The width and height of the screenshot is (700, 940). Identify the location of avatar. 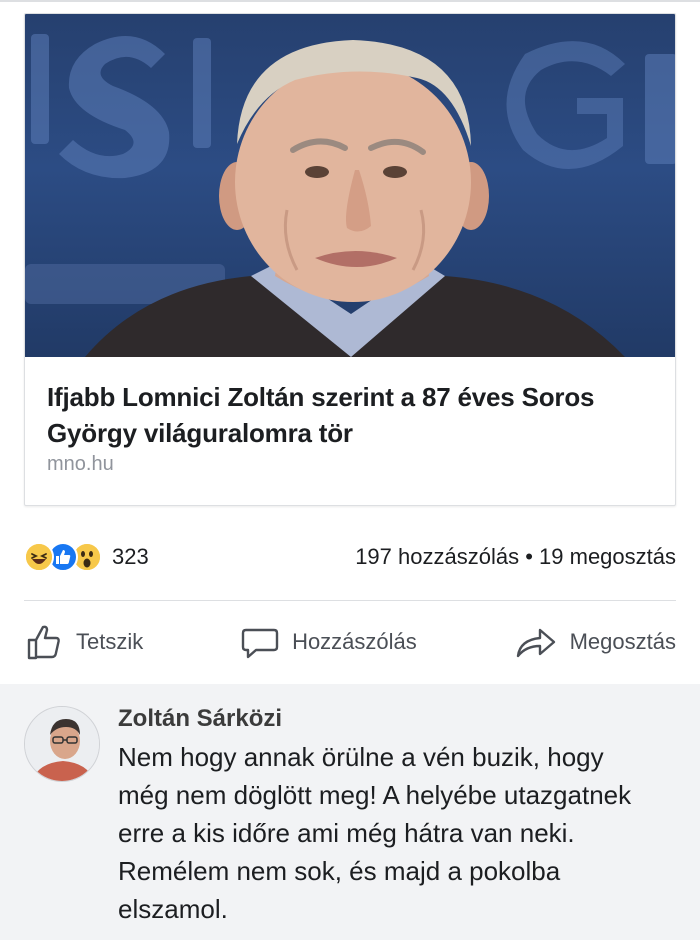
(62, 744).